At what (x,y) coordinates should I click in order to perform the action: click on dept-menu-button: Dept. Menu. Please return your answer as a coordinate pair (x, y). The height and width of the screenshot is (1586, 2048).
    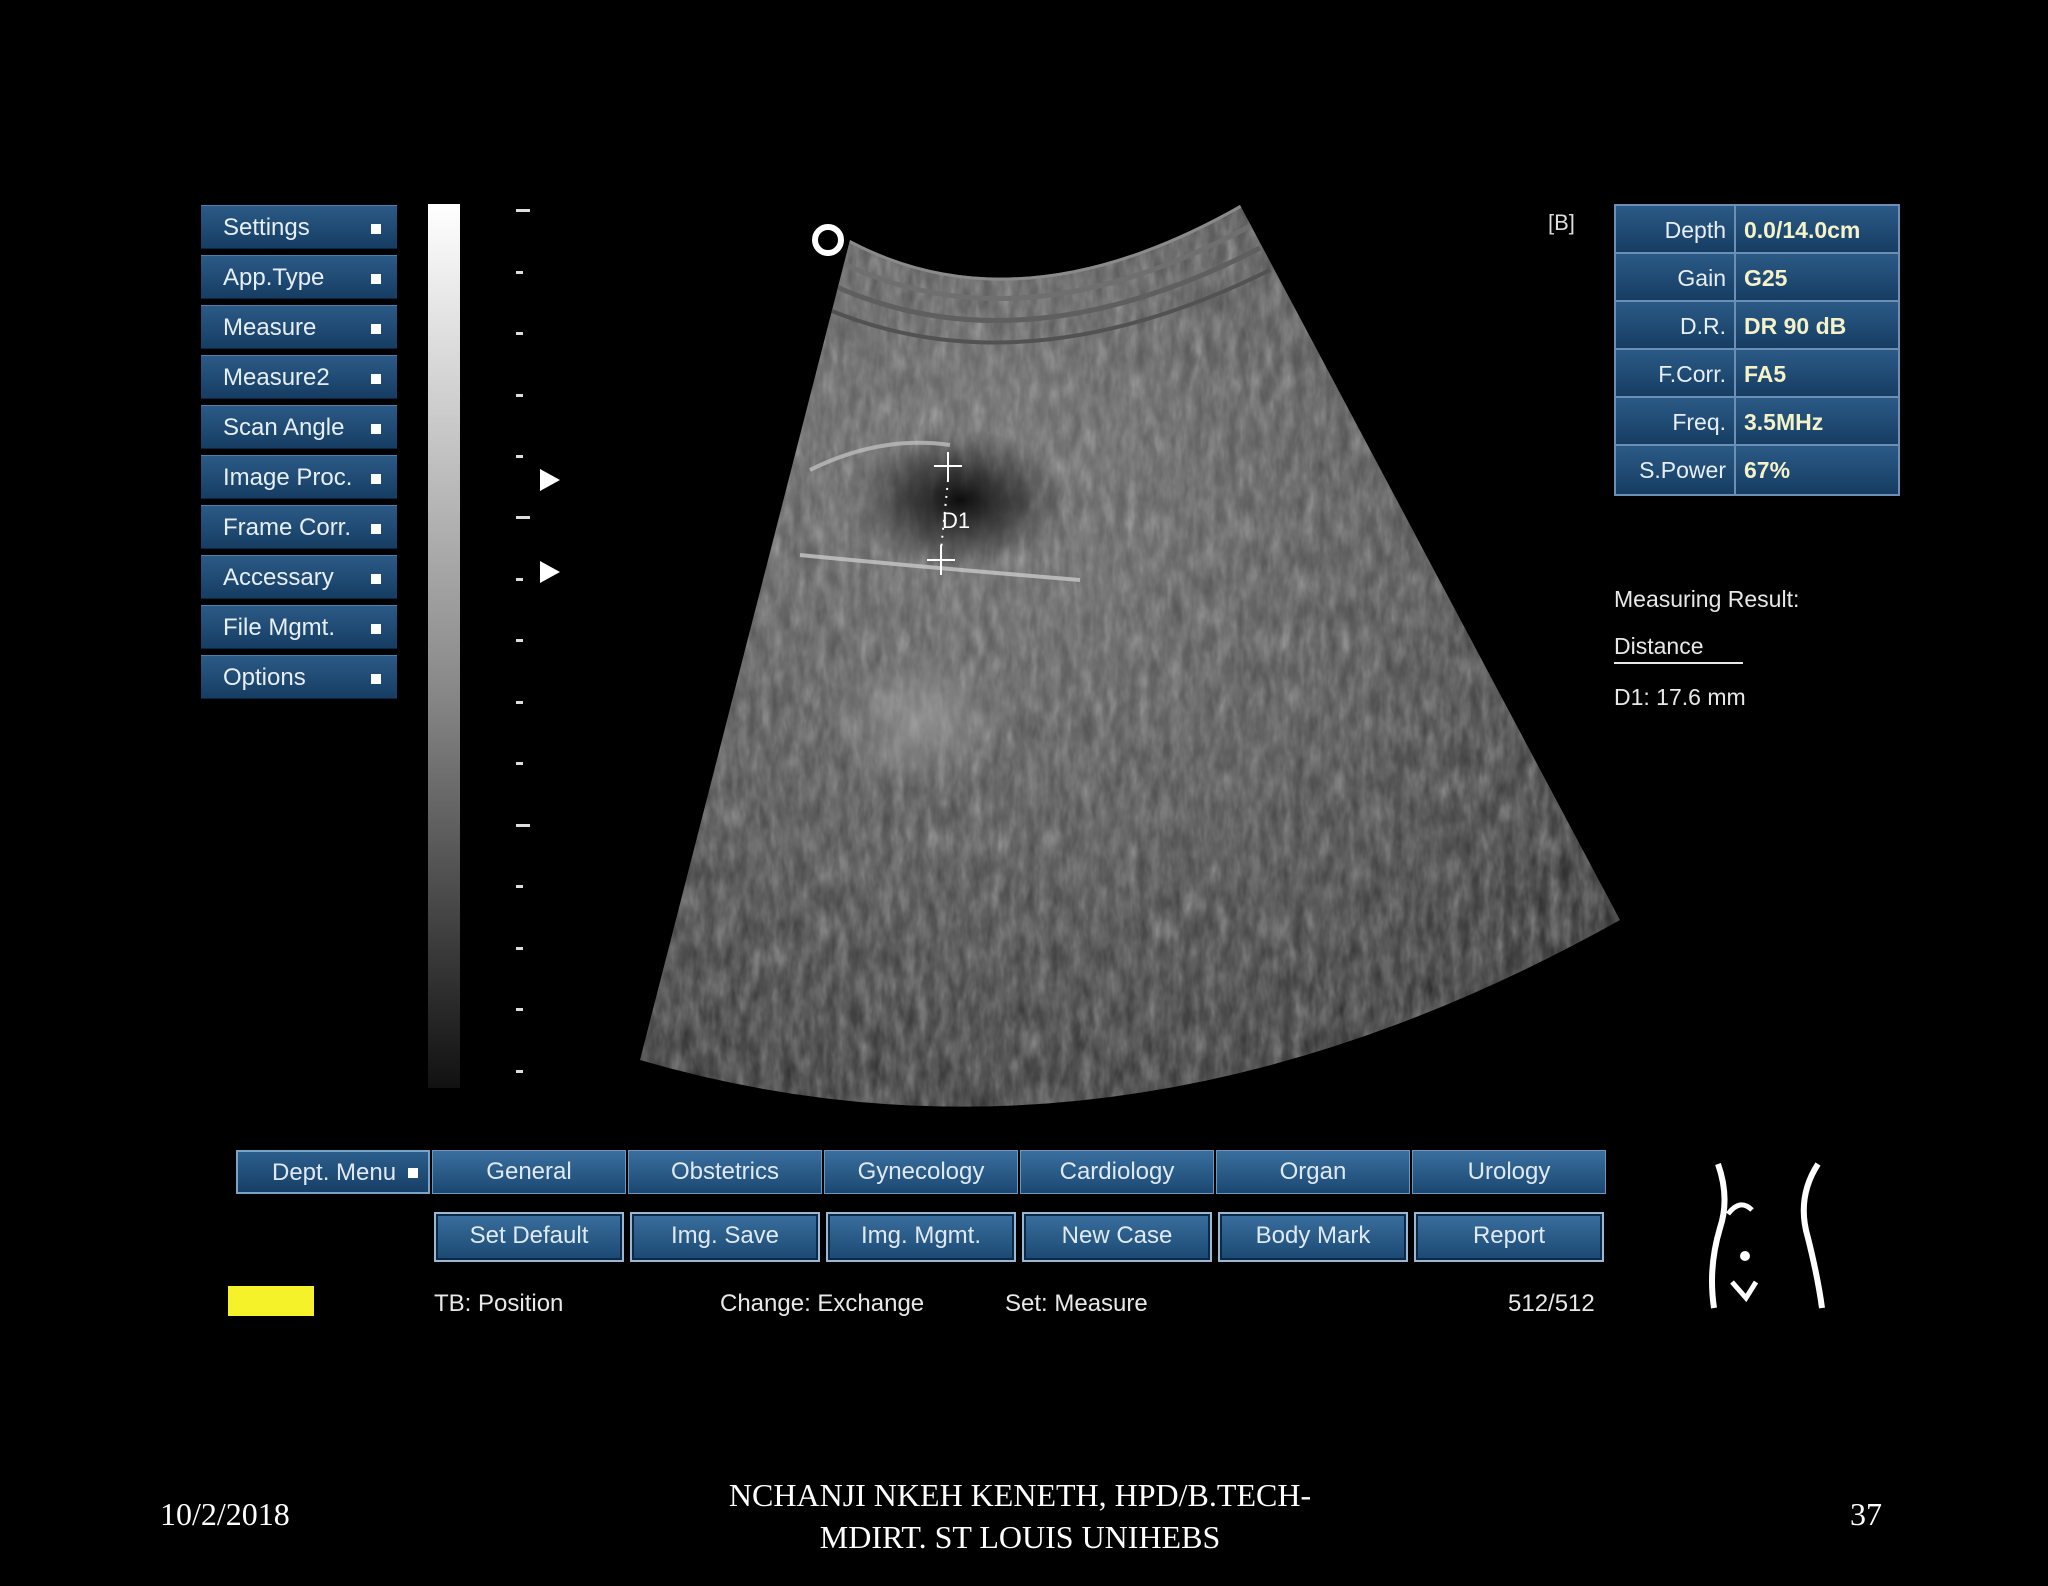
    Looking at the image, I should click on (333, 1172).